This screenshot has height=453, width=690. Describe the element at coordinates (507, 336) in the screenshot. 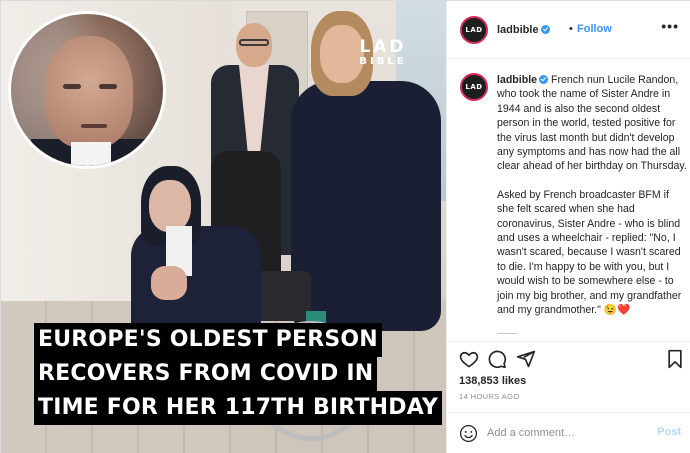

I see `view-replies-line` at that location.